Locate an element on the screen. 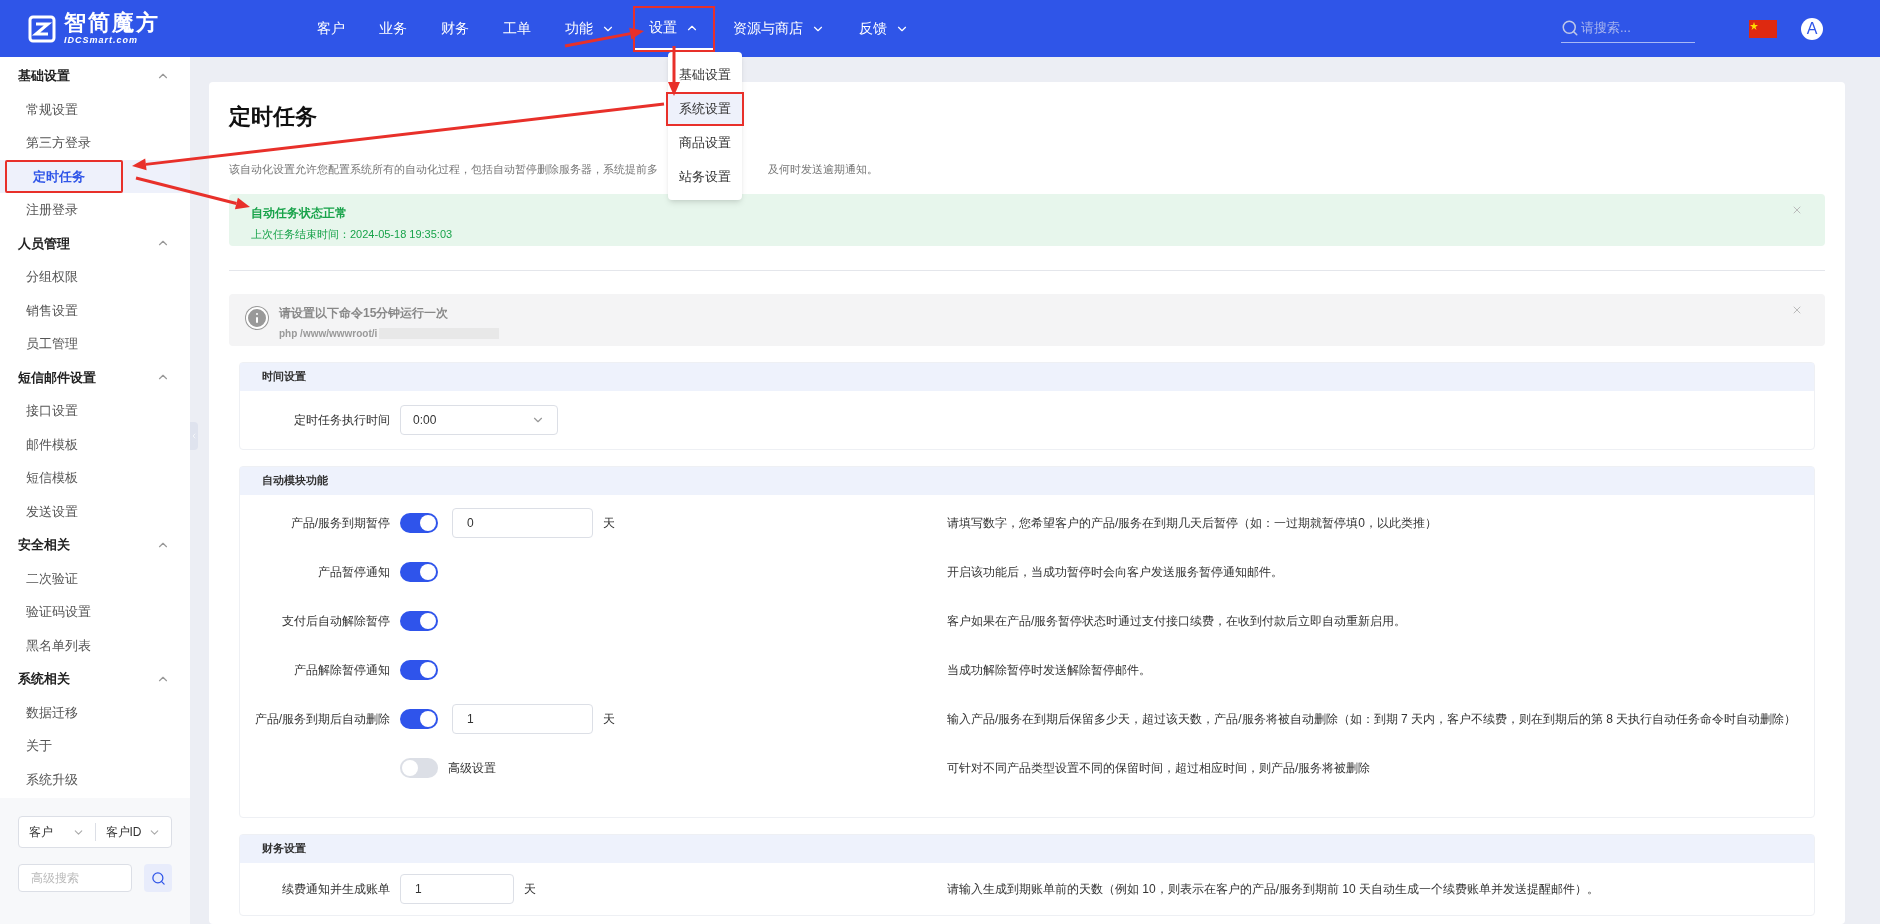  sidebar-item: 销售设置 is located at coordinates (95, 310).